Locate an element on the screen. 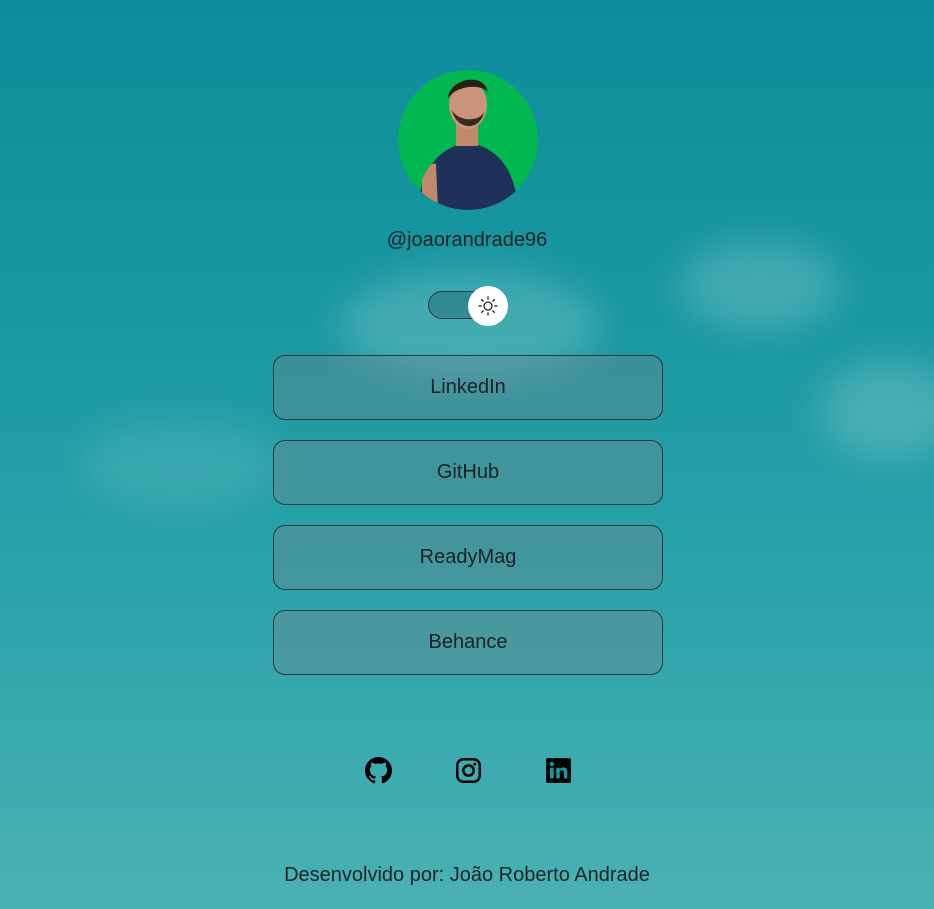 The height and width of the screenshot is (909, 934). theme-toggle-knob is located at coordinates (488, 306).